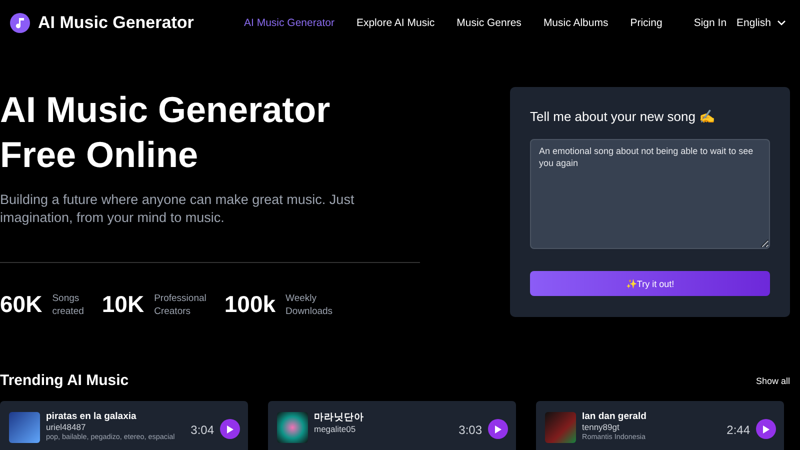  What do you see at coordinates (250, 304) in the screenshot?
I see `stat-value: 100k` at bounding box center [250, 304].